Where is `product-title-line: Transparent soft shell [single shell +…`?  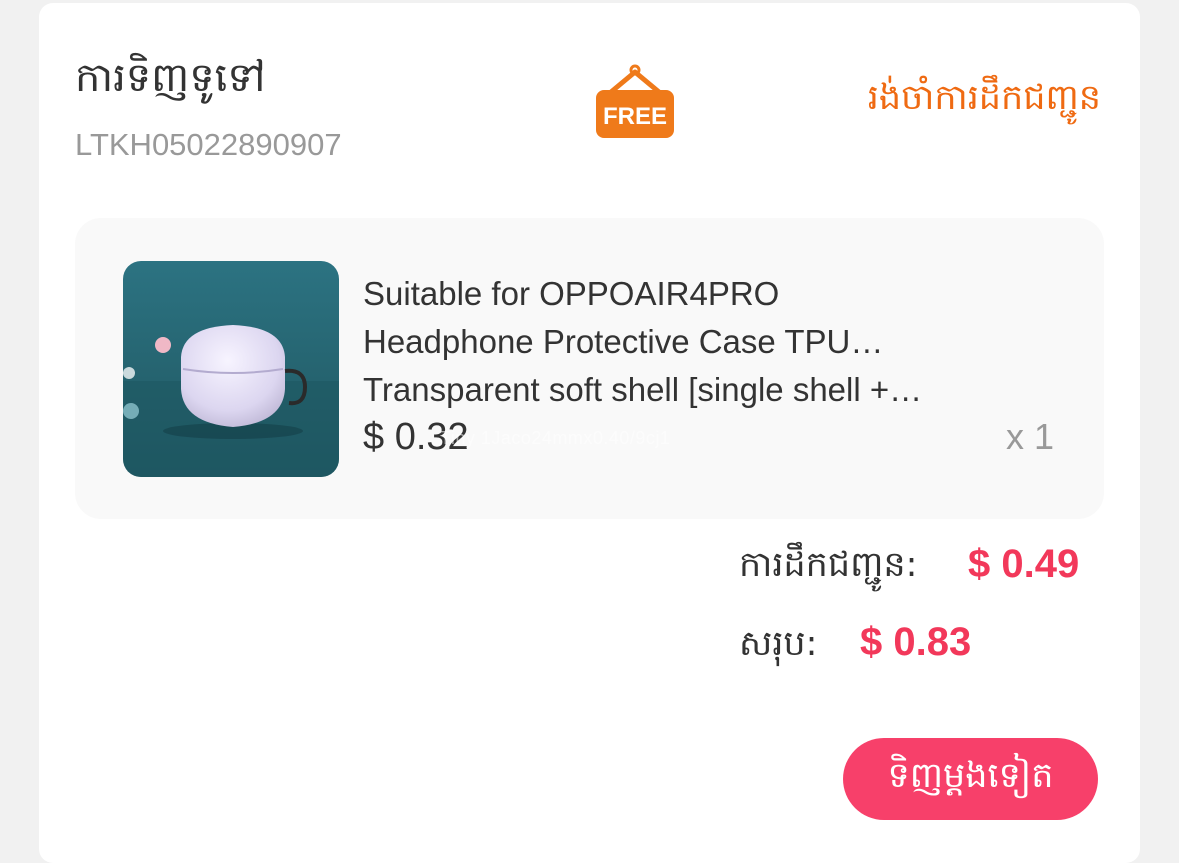 product-title-line: Transparent soft shell [single shell +… is located at coordinates (643, 389).